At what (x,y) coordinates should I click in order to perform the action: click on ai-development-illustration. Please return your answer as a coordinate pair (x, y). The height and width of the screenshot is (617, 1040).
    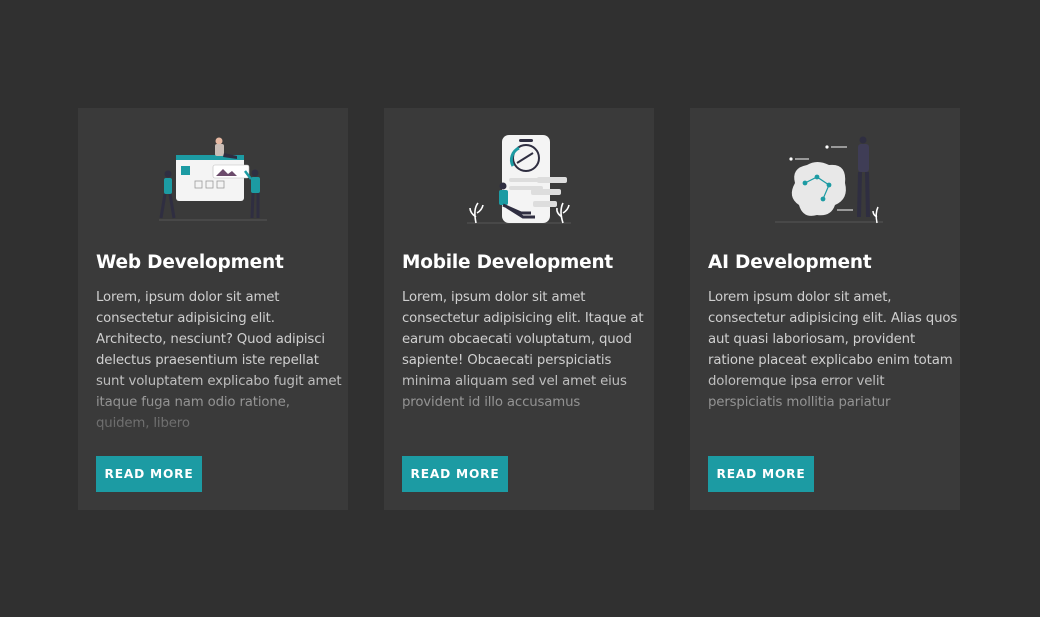
    Looking at the image, I should click on (825, 180).